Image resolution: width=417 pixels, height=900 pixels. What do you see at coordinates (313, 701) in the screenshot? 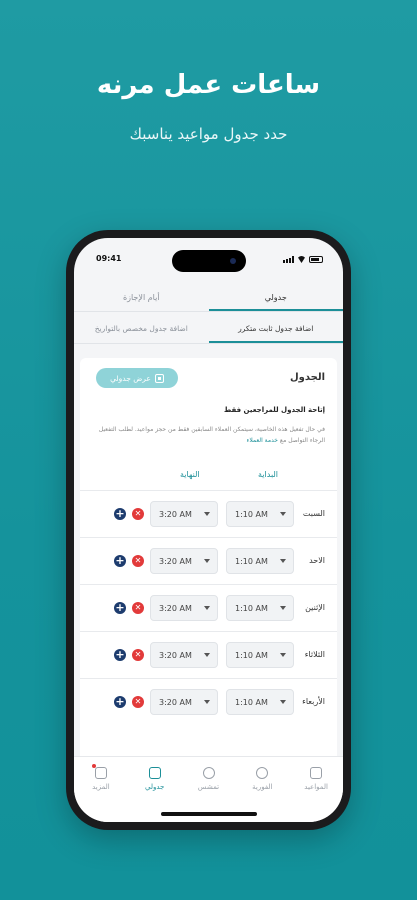
I see `day-label: الأربعاء` at bounding box center [313, 701].